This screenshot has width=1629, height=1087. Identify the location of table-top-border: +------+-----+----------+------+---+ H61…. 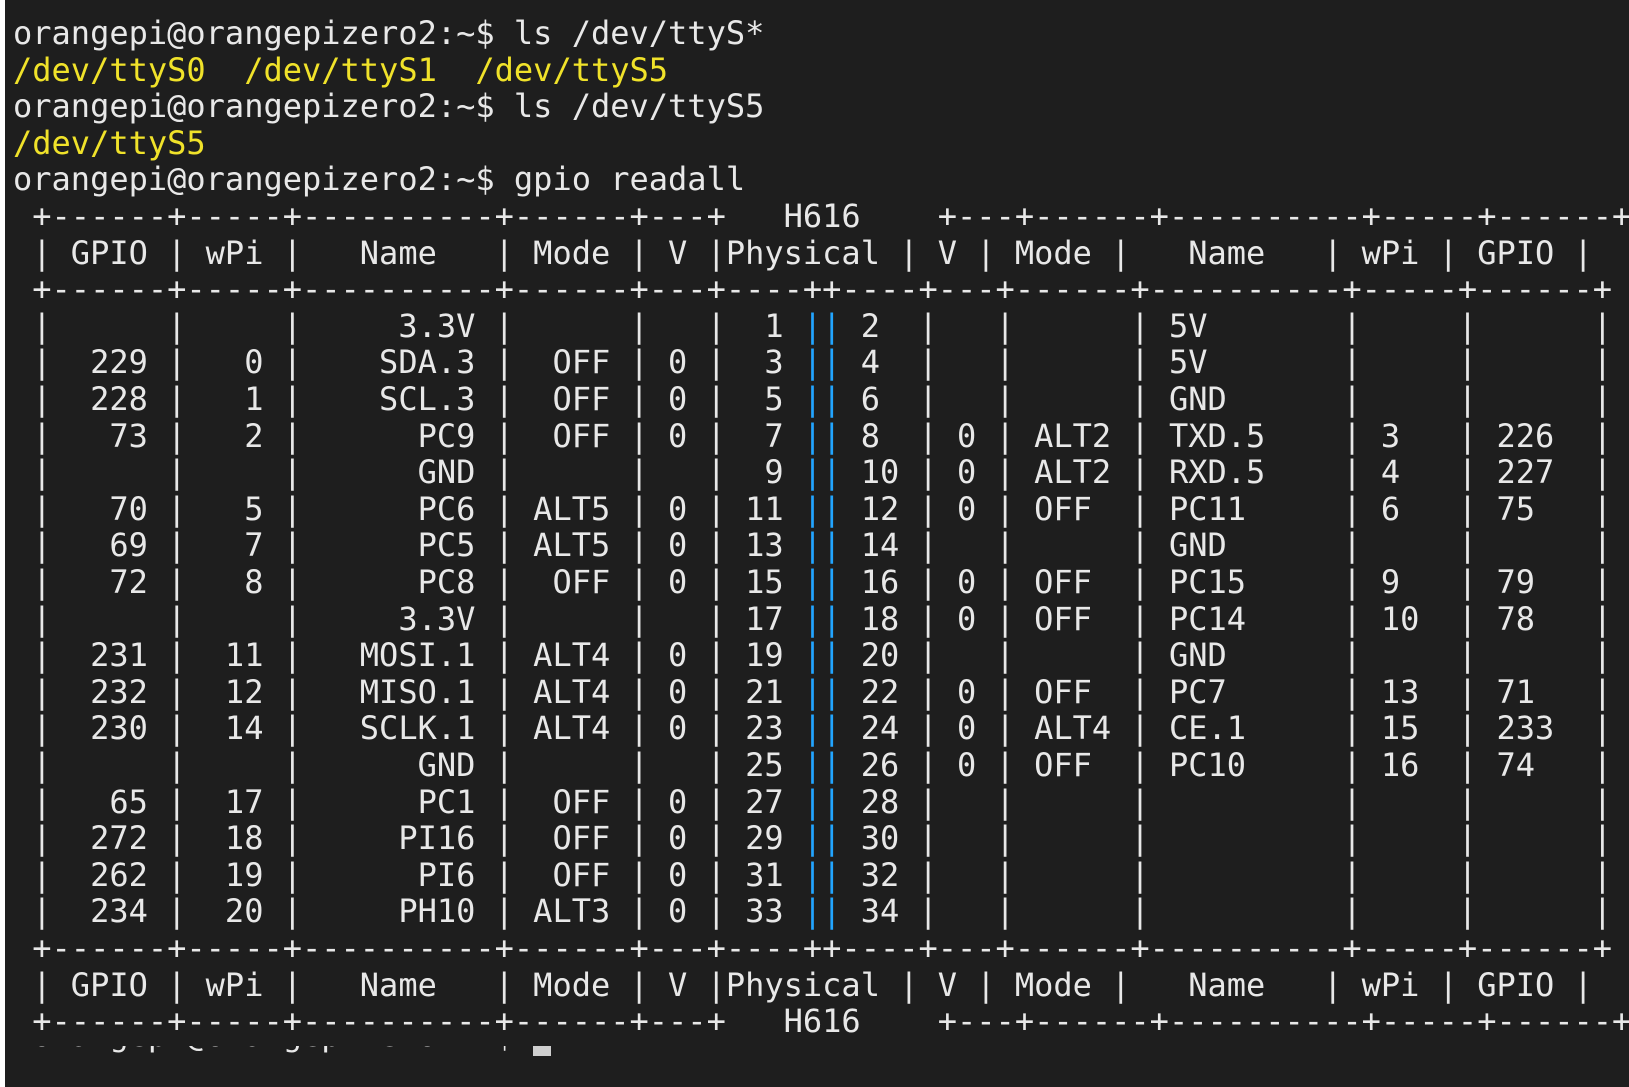
(821, 216).